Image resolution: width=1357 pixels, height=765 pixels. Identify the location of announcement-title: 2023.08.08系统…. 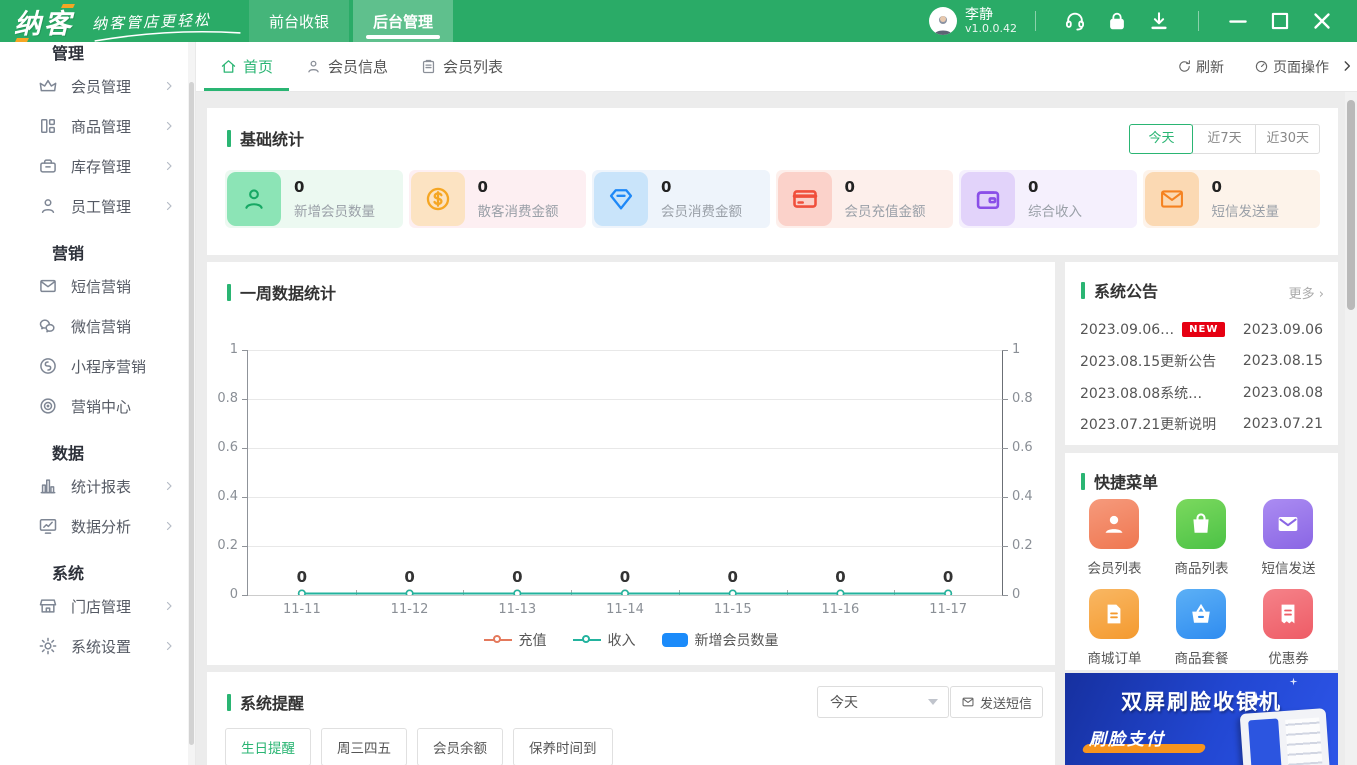
(1141, 393).